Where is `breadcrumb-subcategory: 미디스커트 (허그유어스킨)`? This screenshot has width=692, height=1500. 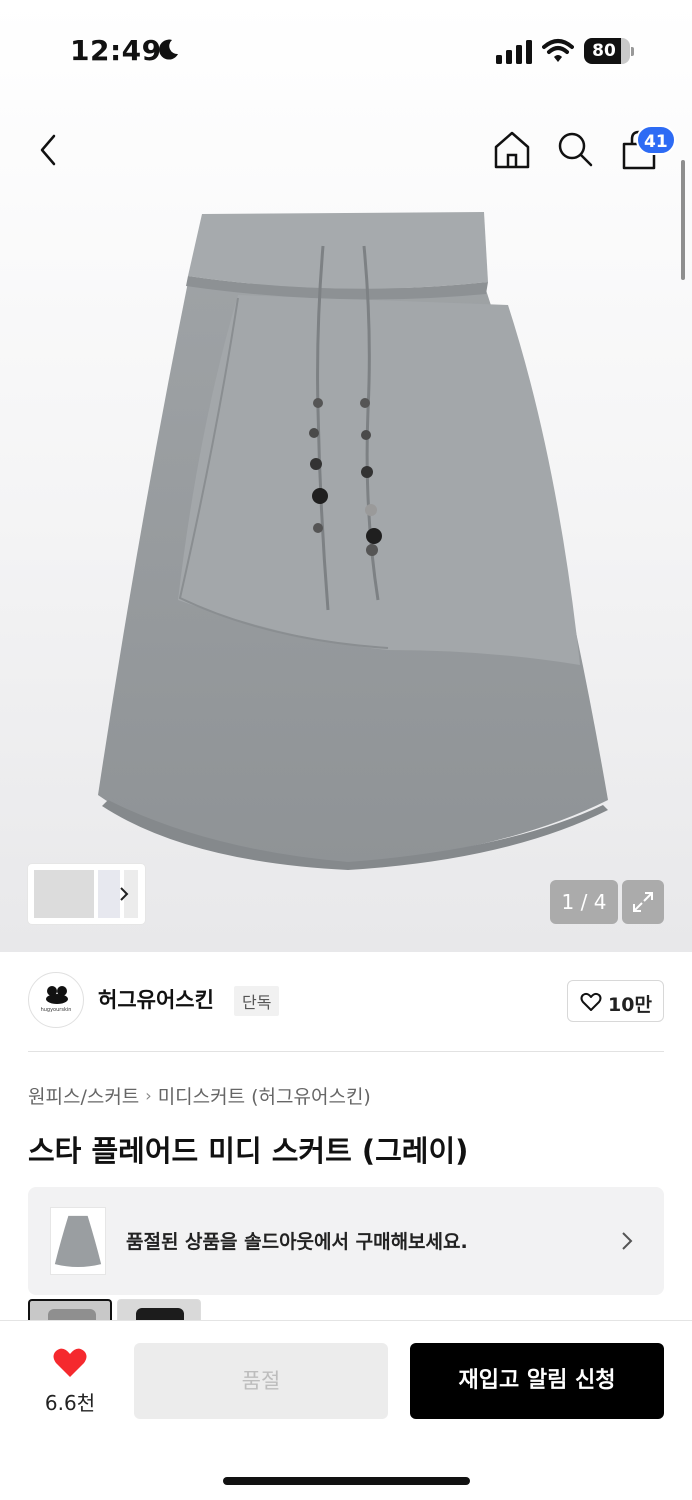 breadcrumb-subcategory: 미디스커트 (허그유어스킨) is located at coordinates (264, 1095).